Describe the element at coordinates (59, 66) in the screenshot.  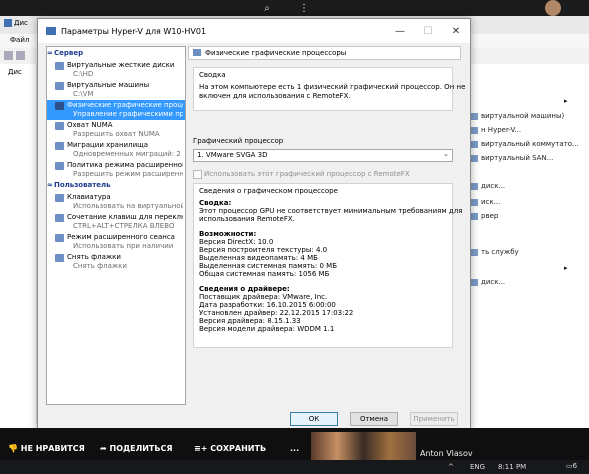
I see `hard-disk-icon` at that location.